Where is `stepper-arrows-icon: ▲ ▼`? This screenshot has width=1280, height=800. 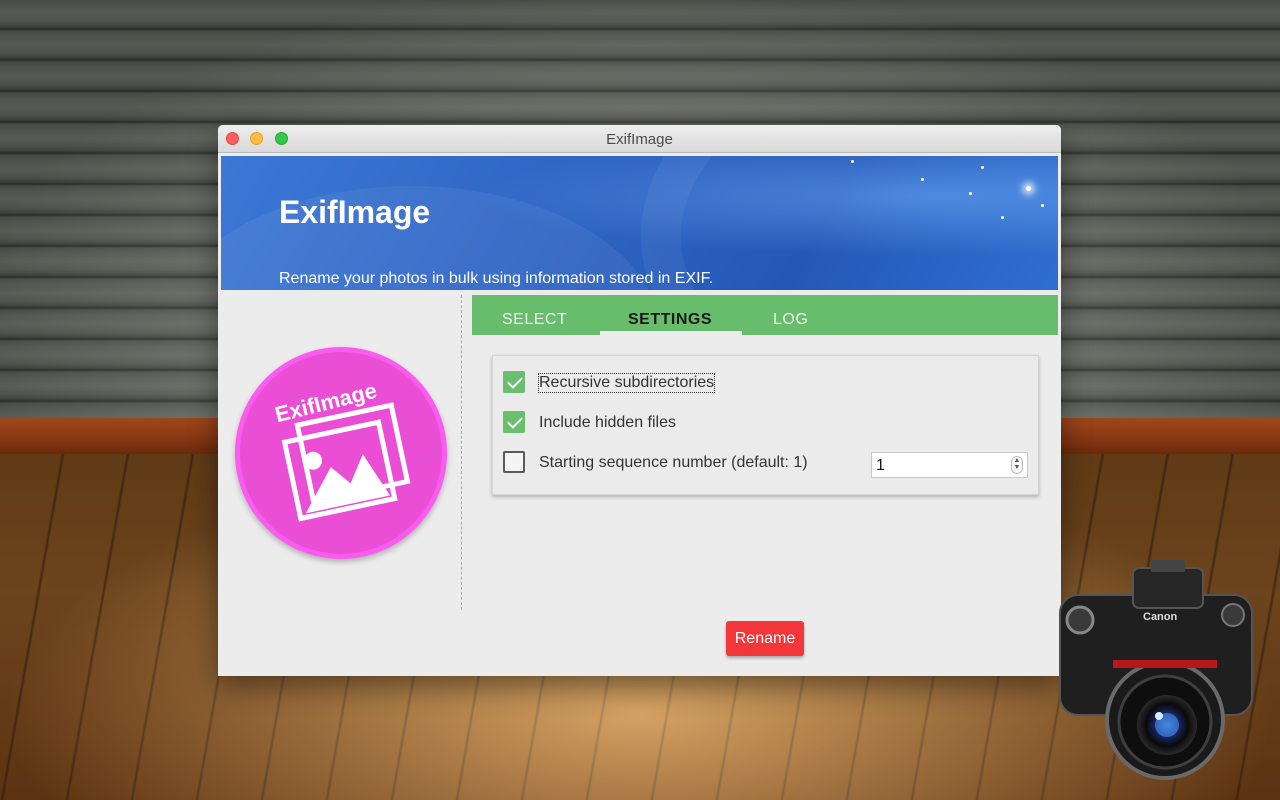 stepper-arrows-icon: ▲ ▼ is located at coordinates (1017, 465).